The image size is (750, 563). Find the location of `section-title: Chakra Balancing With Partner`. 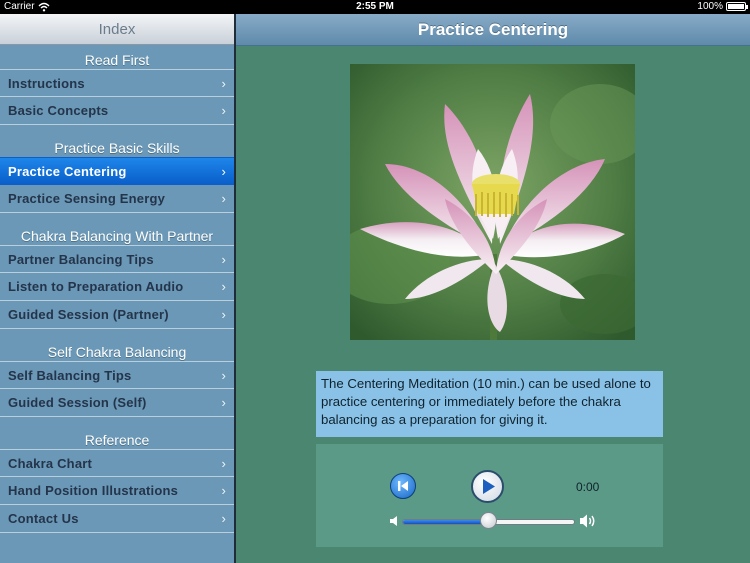

section-title: Chakra Balancing With Partner is located at coordinates (117, 236).